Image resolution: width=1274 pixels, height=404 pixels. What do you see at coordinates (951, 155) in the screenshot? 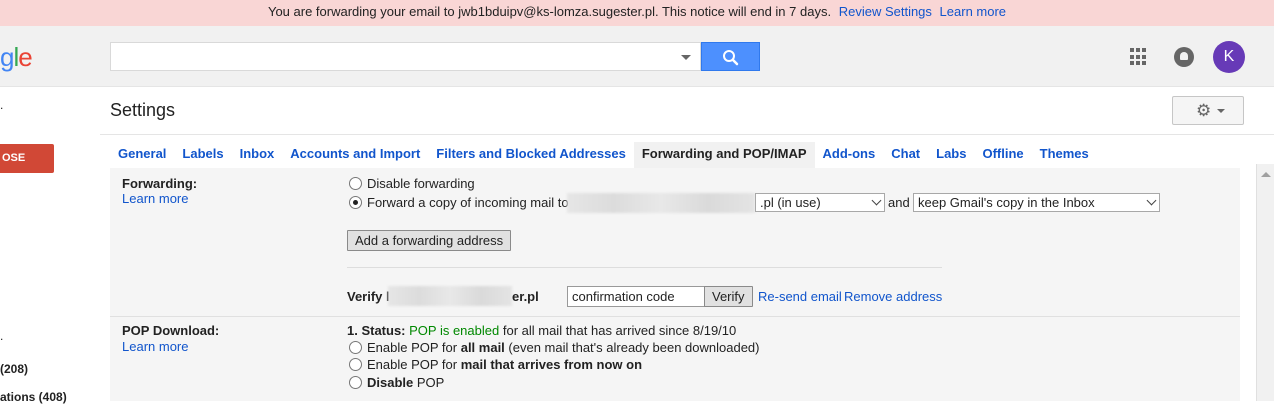
I see `tab-labs: Labs` at bounding box center [951, 155].